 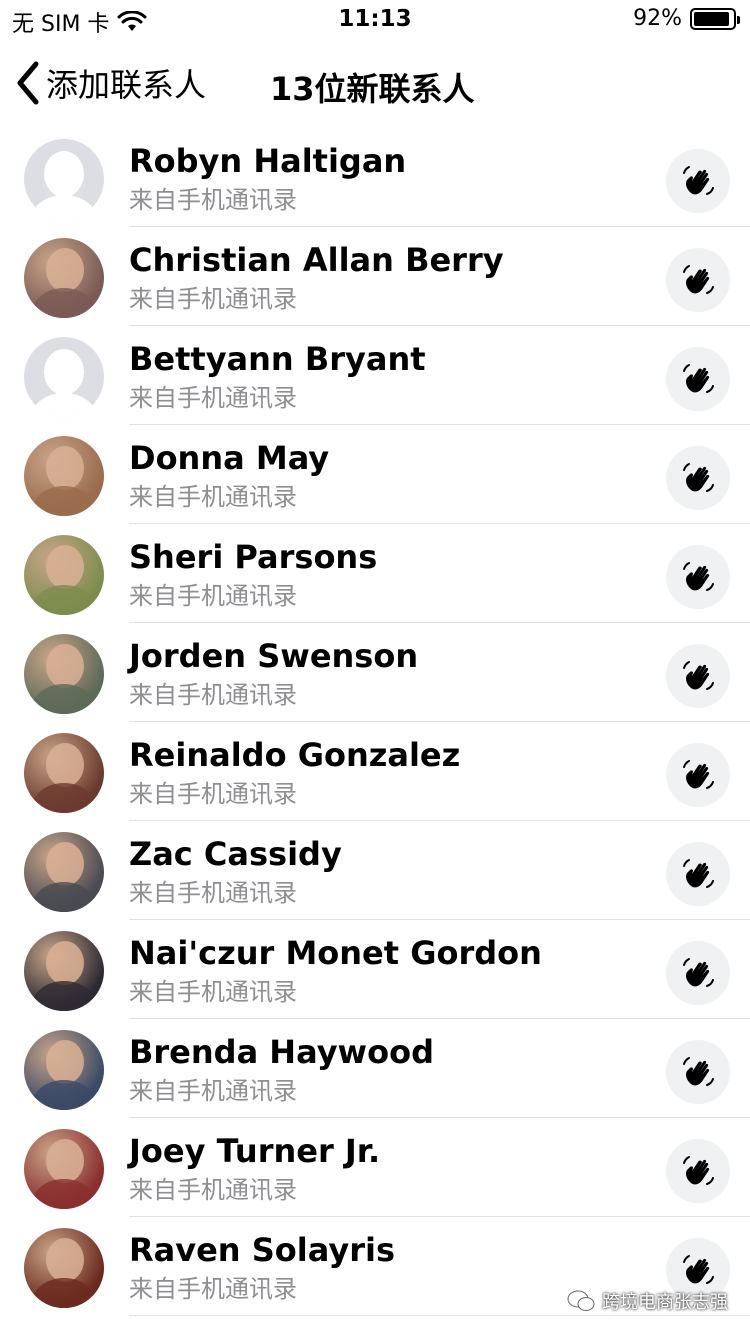 I want to click on contact-row: Brenda Haywood 来自手机通讯录, so click(x=375, y=1068).